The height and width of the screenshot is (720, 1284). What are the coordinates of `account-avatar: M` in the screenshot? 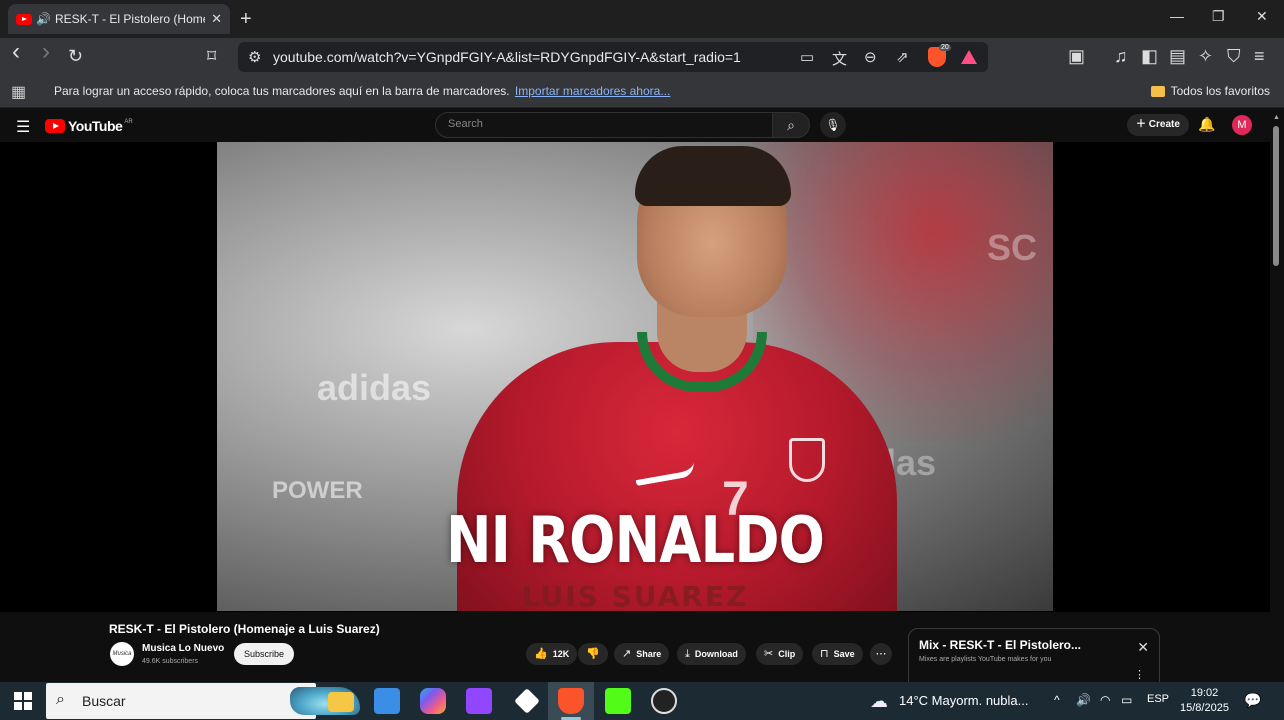 It's located at (1242, 125).